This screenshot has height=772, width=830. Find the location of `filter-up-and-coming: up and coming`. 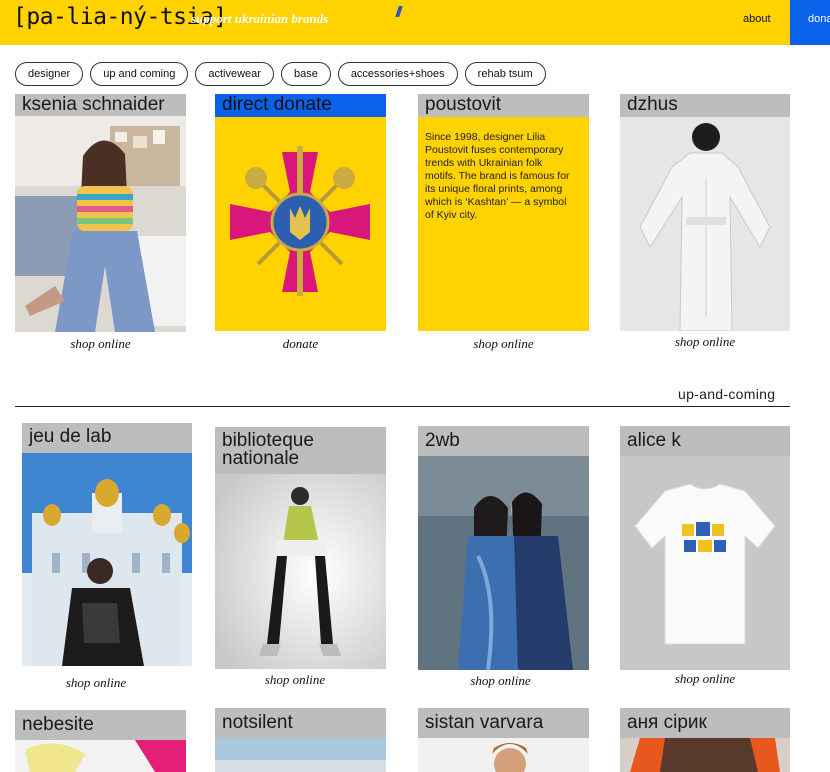

filter-up-and-coming: up and coming is located at coordinates (139, 74).